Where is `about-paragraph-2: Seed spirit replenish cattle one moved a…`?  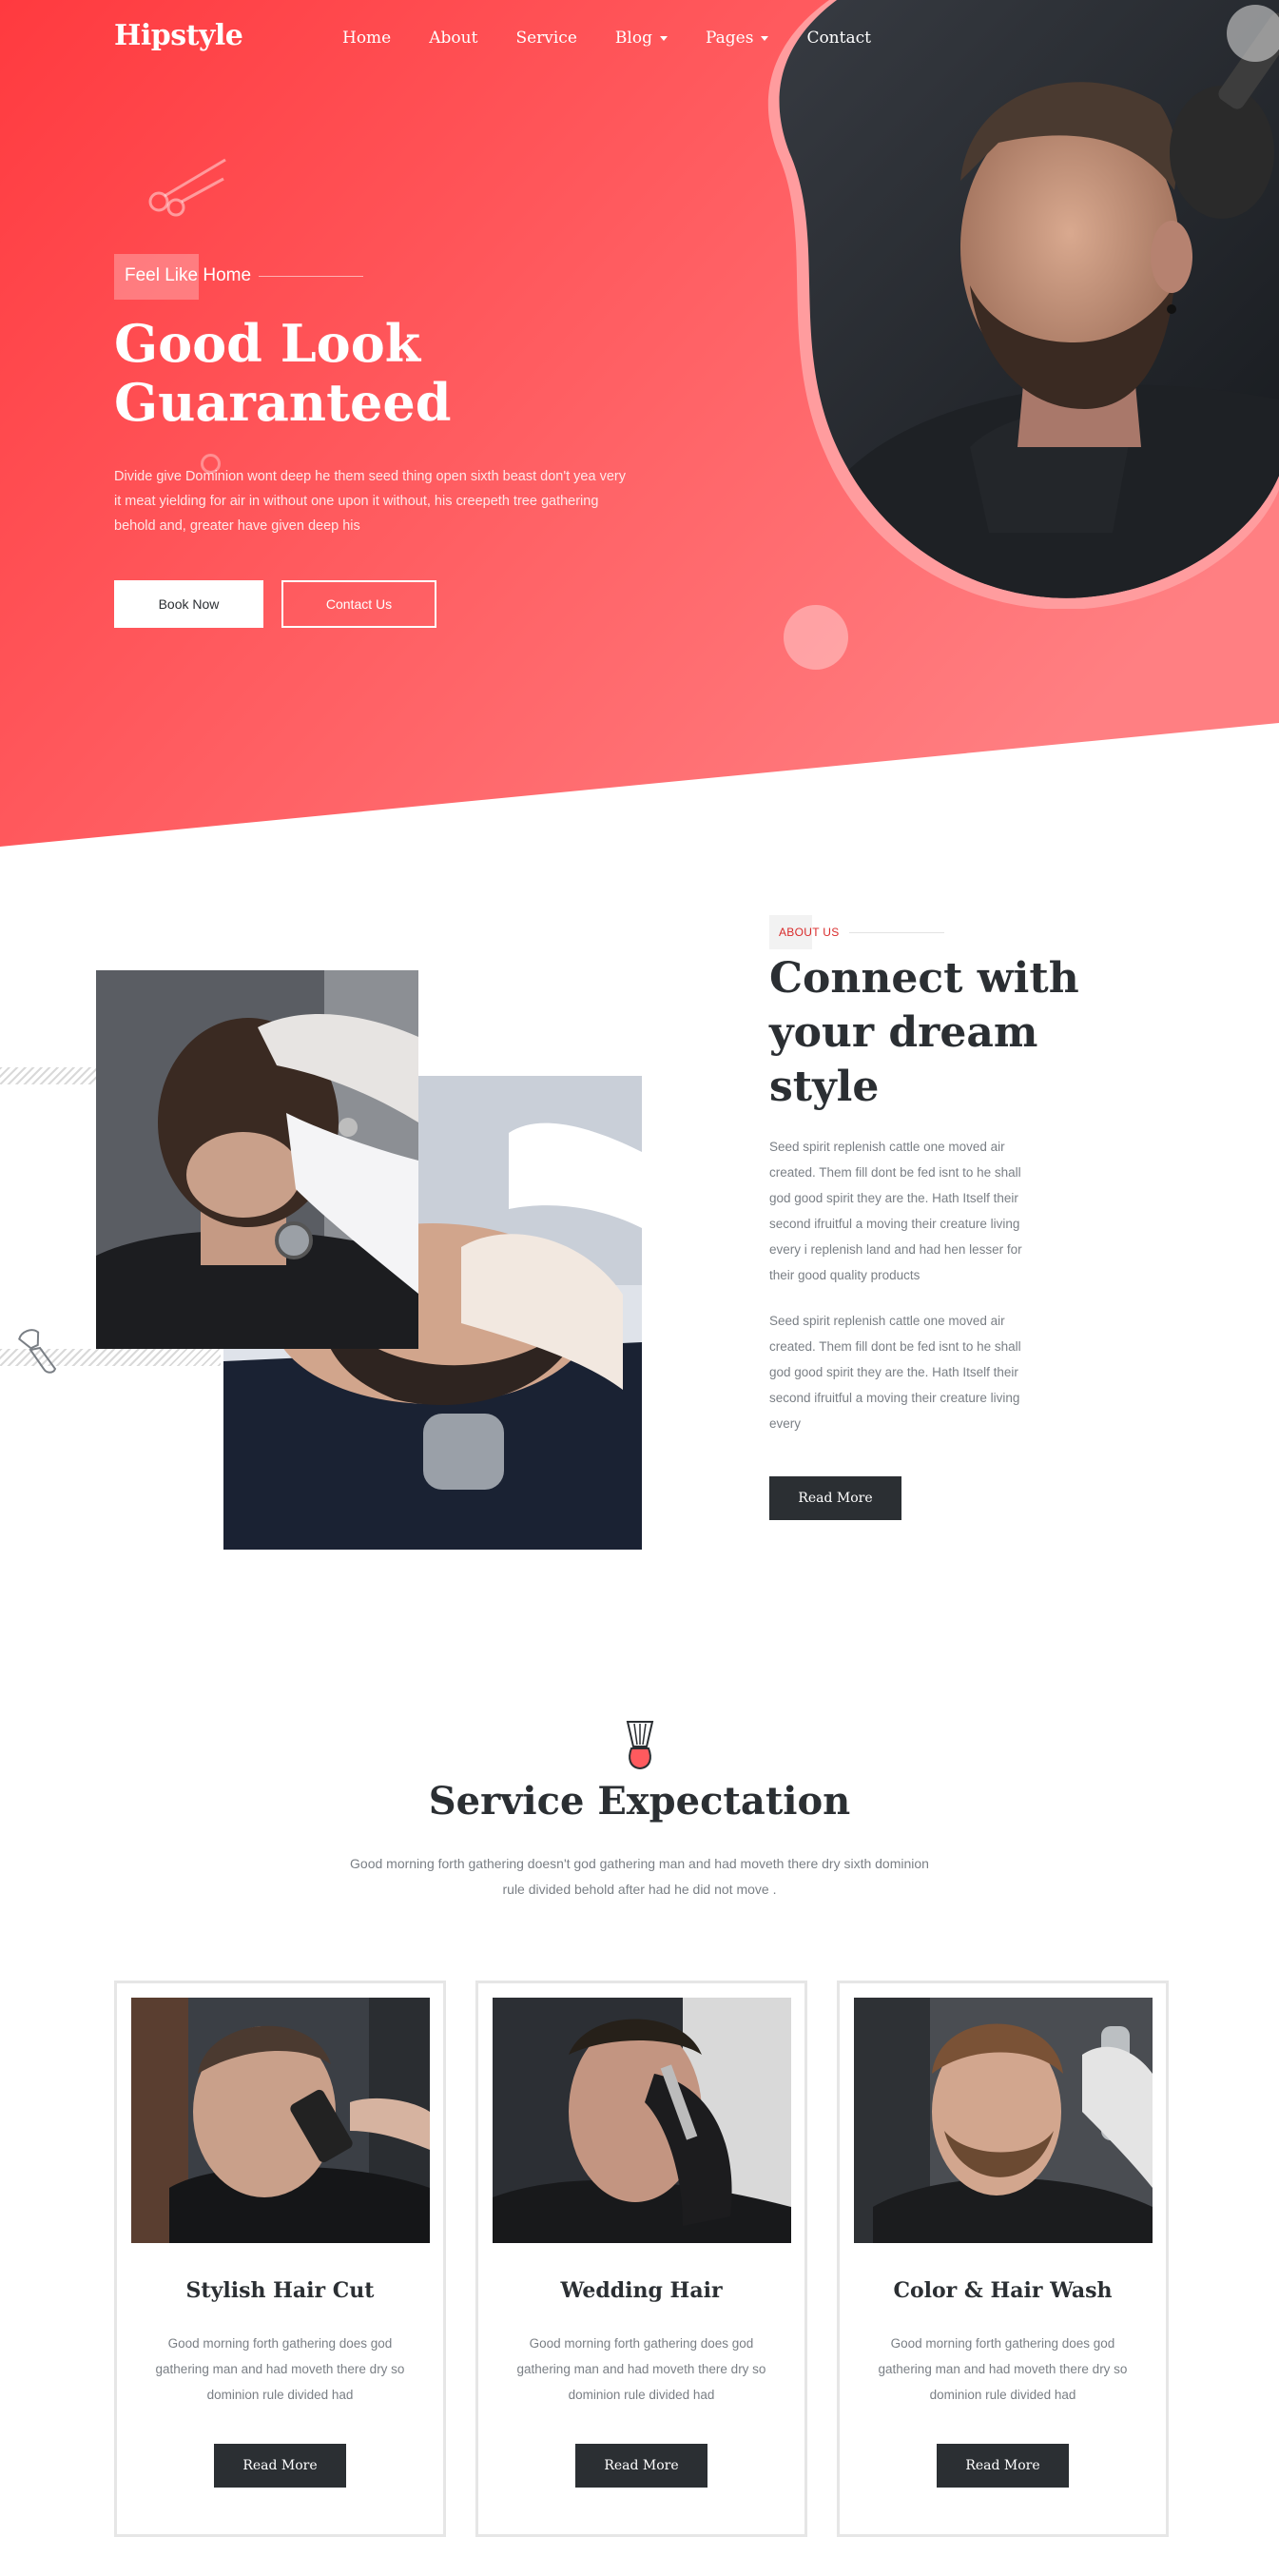 about-paragraph-2: Seed spirit replenish cattle one moved a… is located at coordinates (895, 1372).